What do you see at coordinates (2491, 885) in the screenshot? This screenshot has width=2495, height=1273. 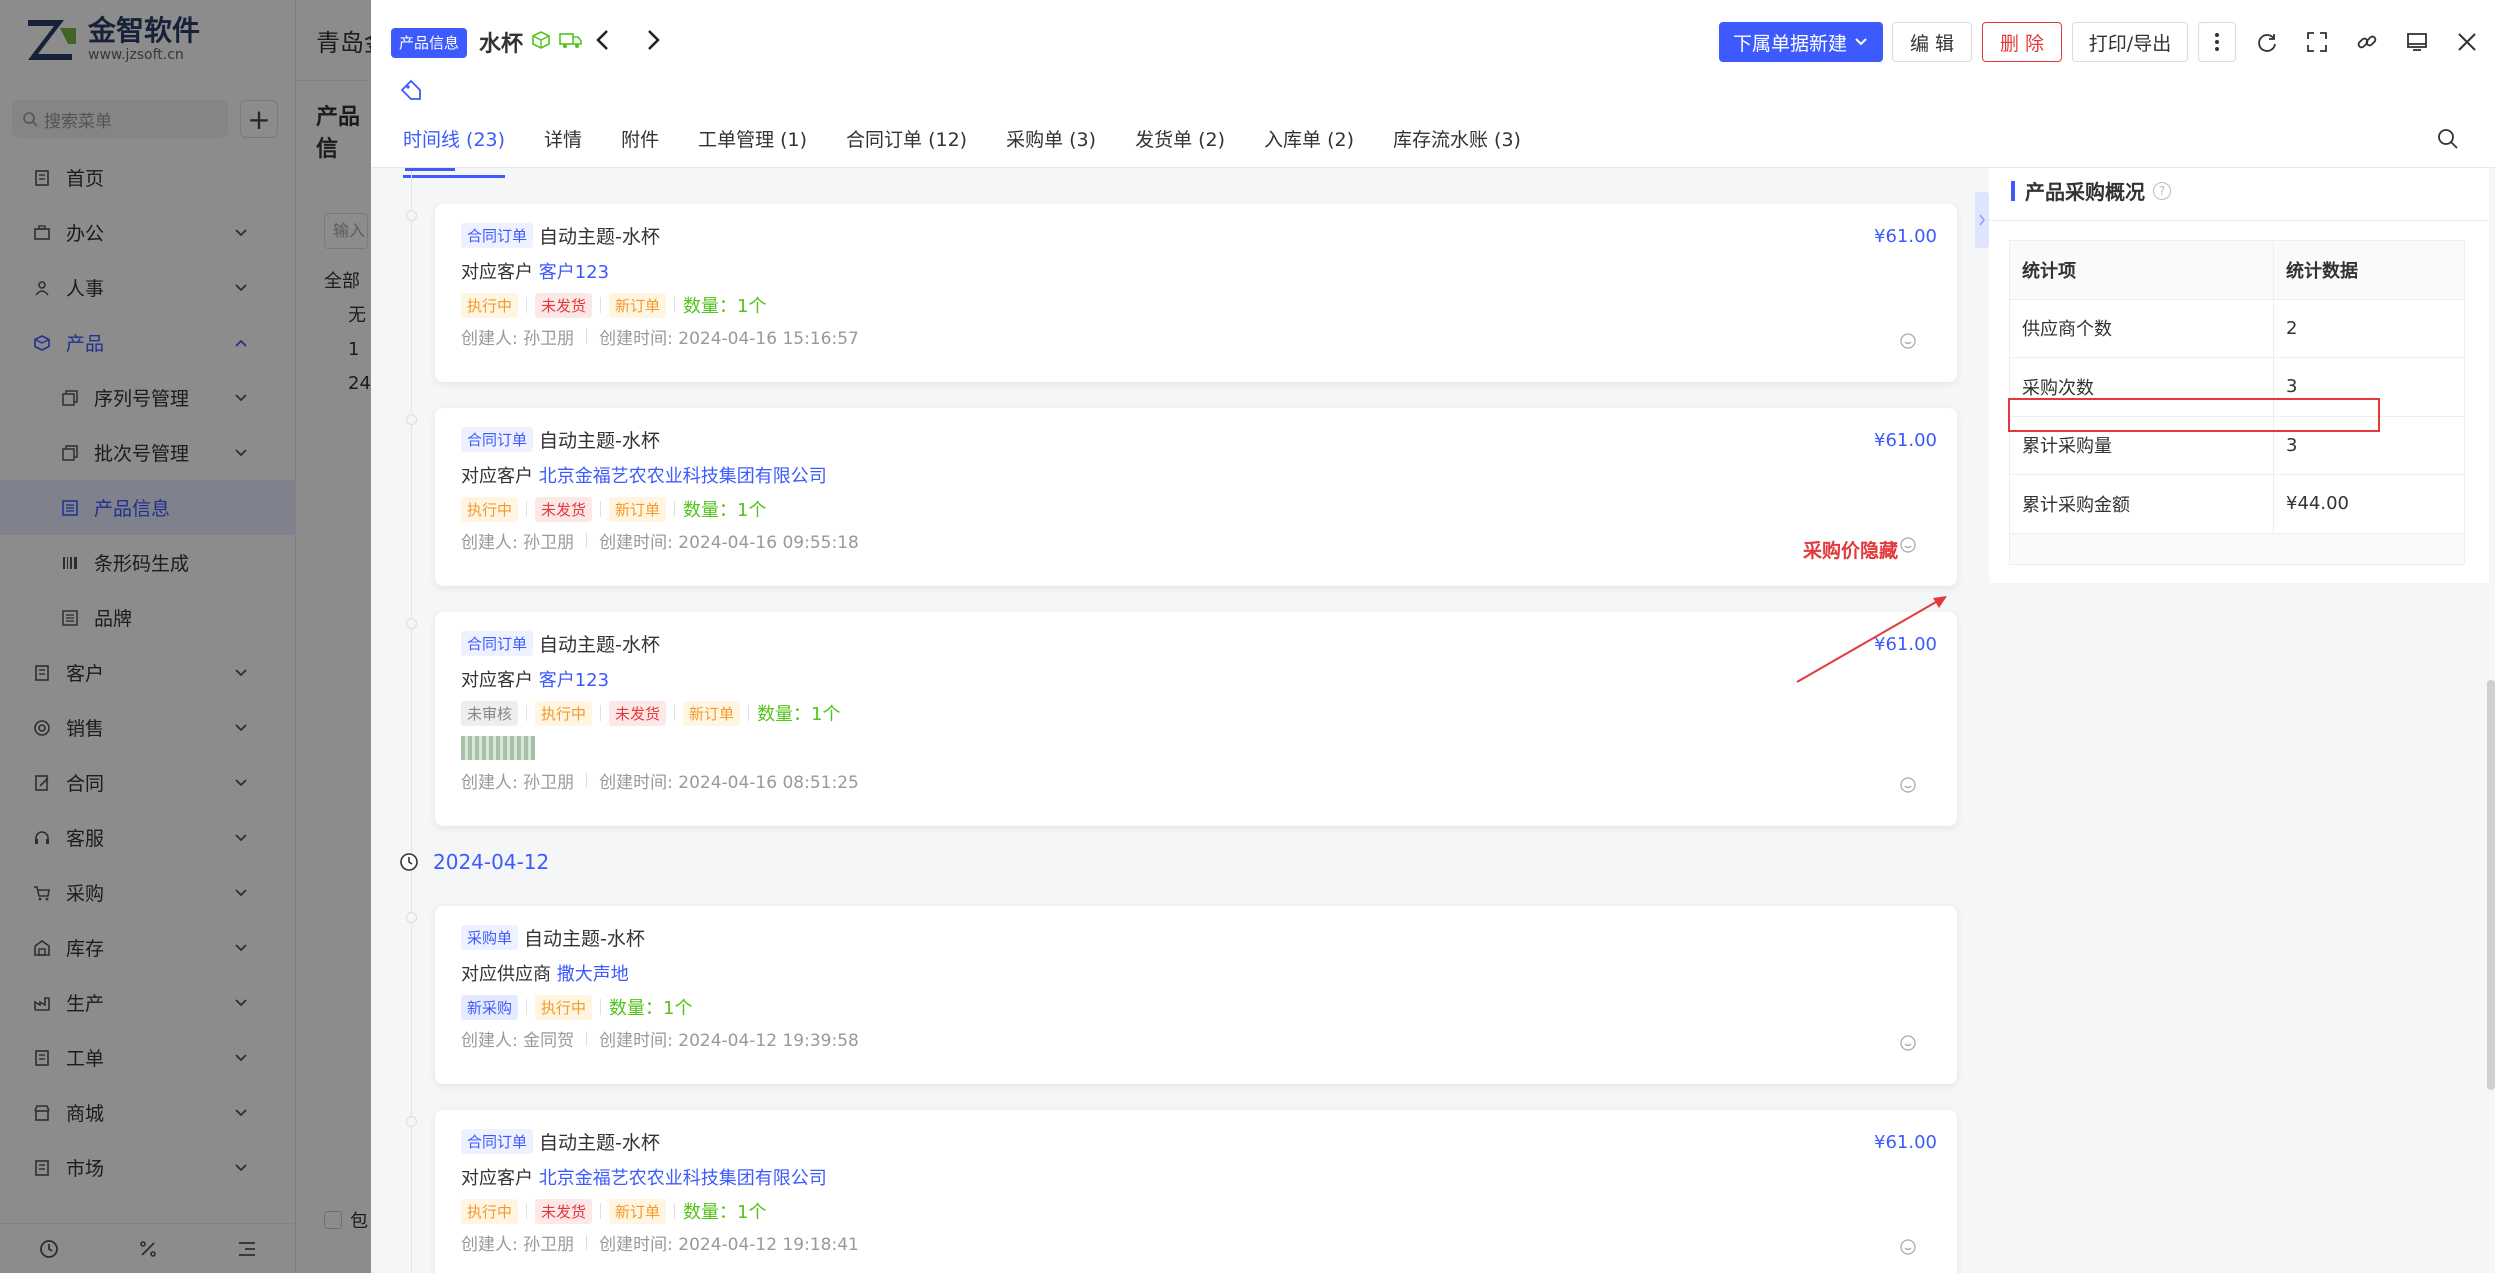 I see `scrollbar` at bounding box center [2491, 885].